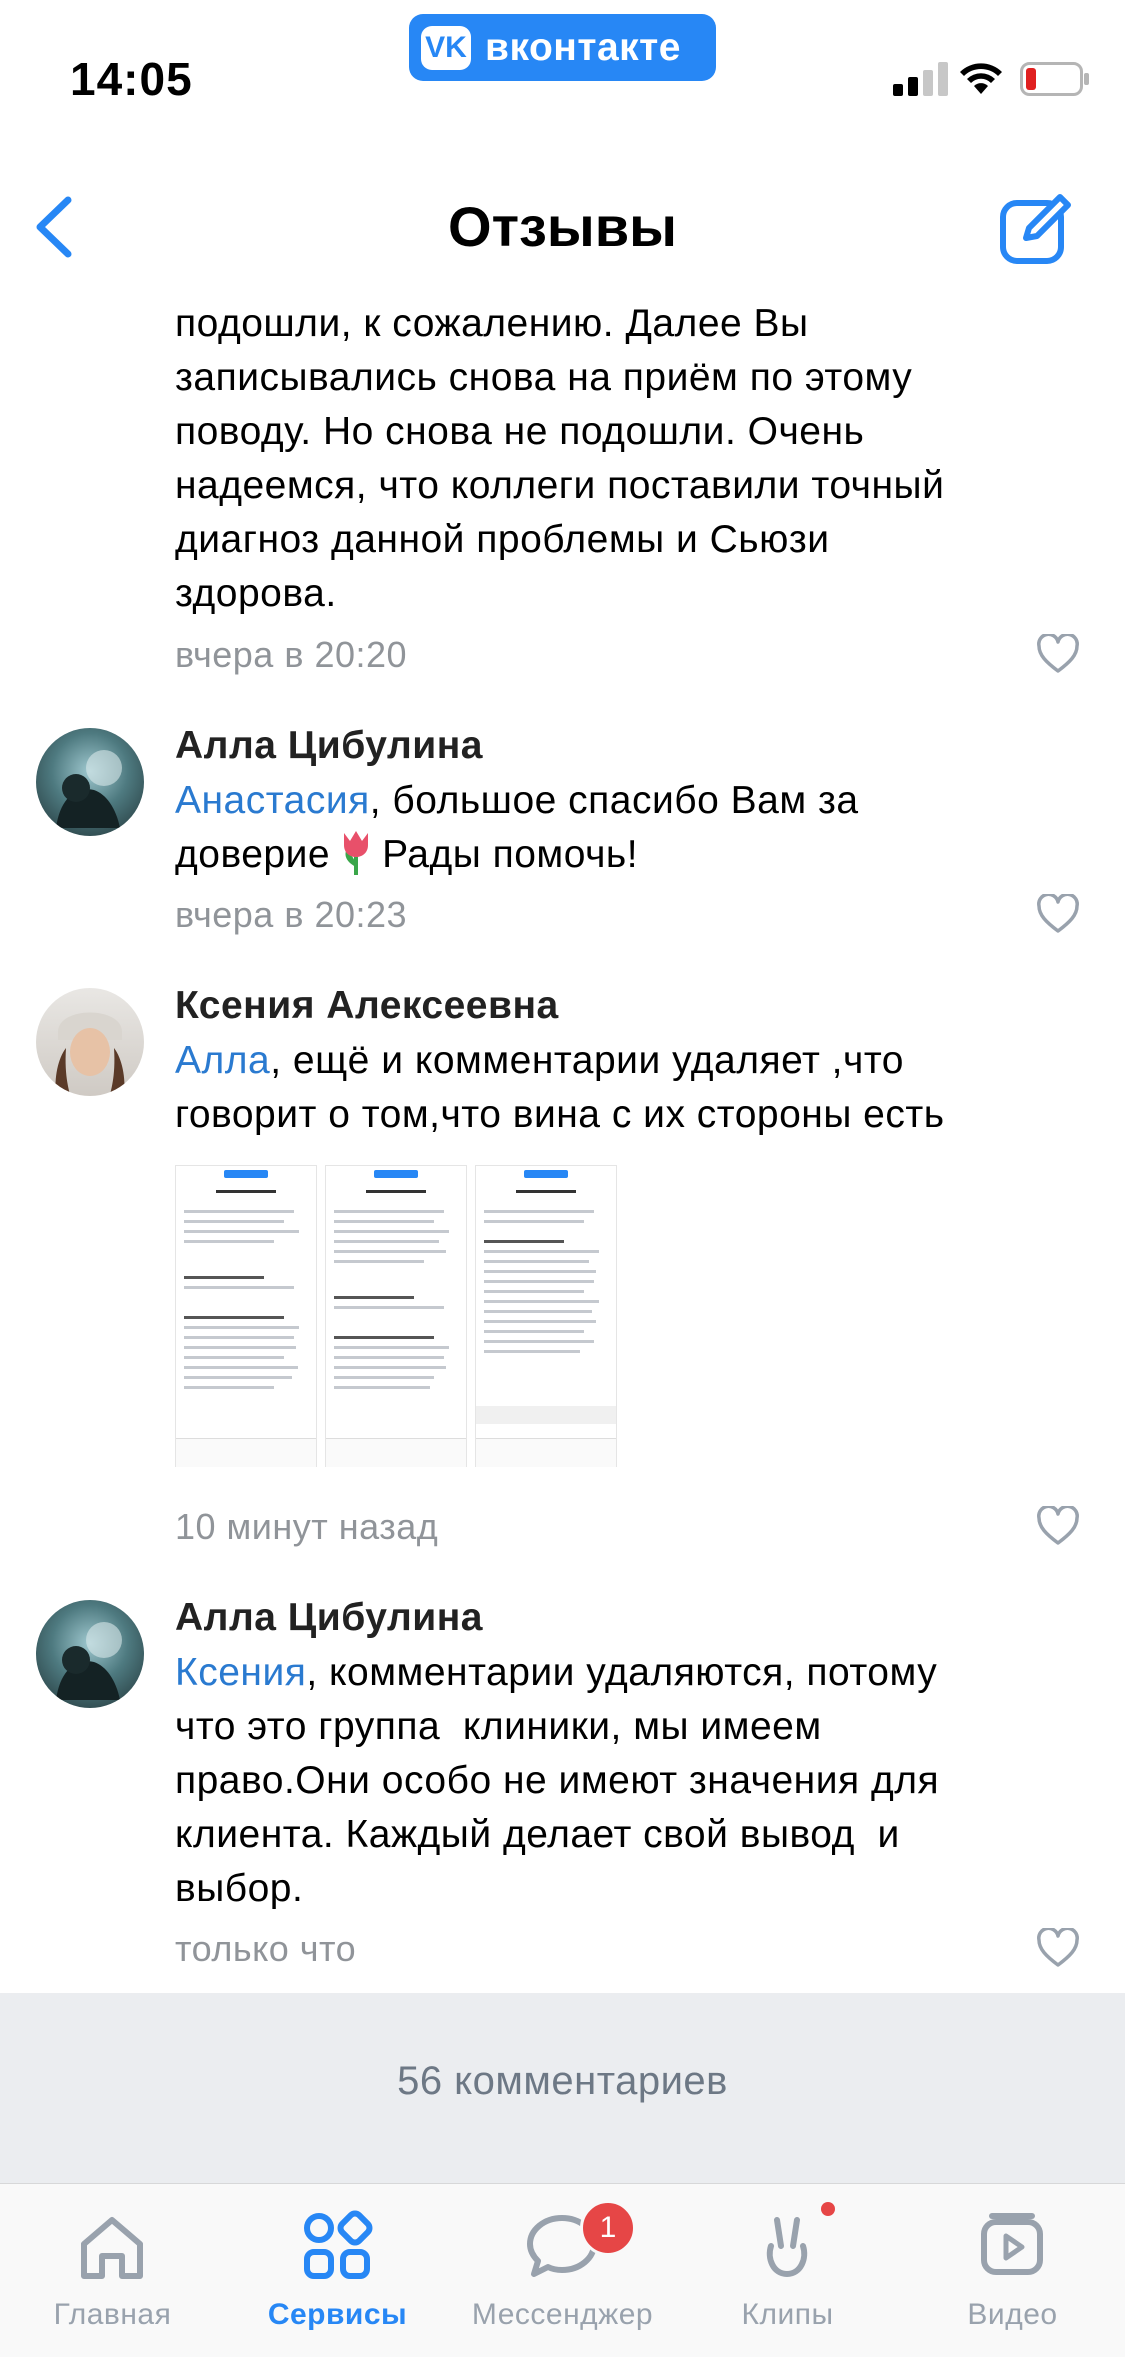 The image size is (1125, 2357). What do you see at coordinates (560, 485) in the screenshot?
I see `comment-line: надеемся, что коллеги поставили точный` at bounding box center [560, 485].